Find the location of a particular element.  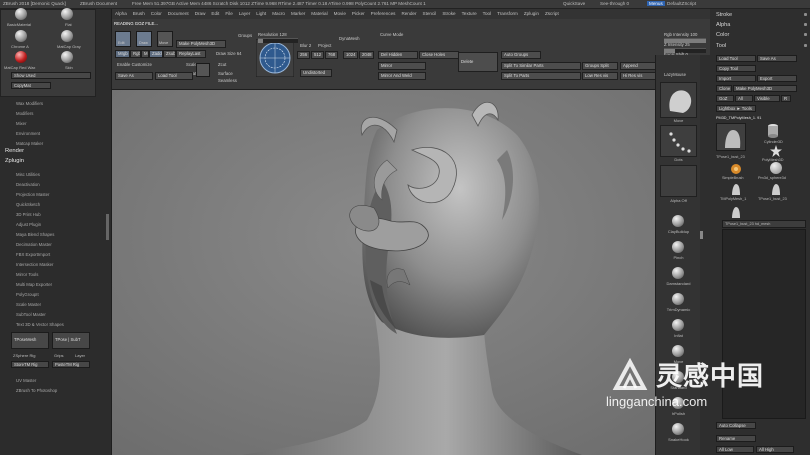

render-palette-header: Render is located at coordinates (14, 151).